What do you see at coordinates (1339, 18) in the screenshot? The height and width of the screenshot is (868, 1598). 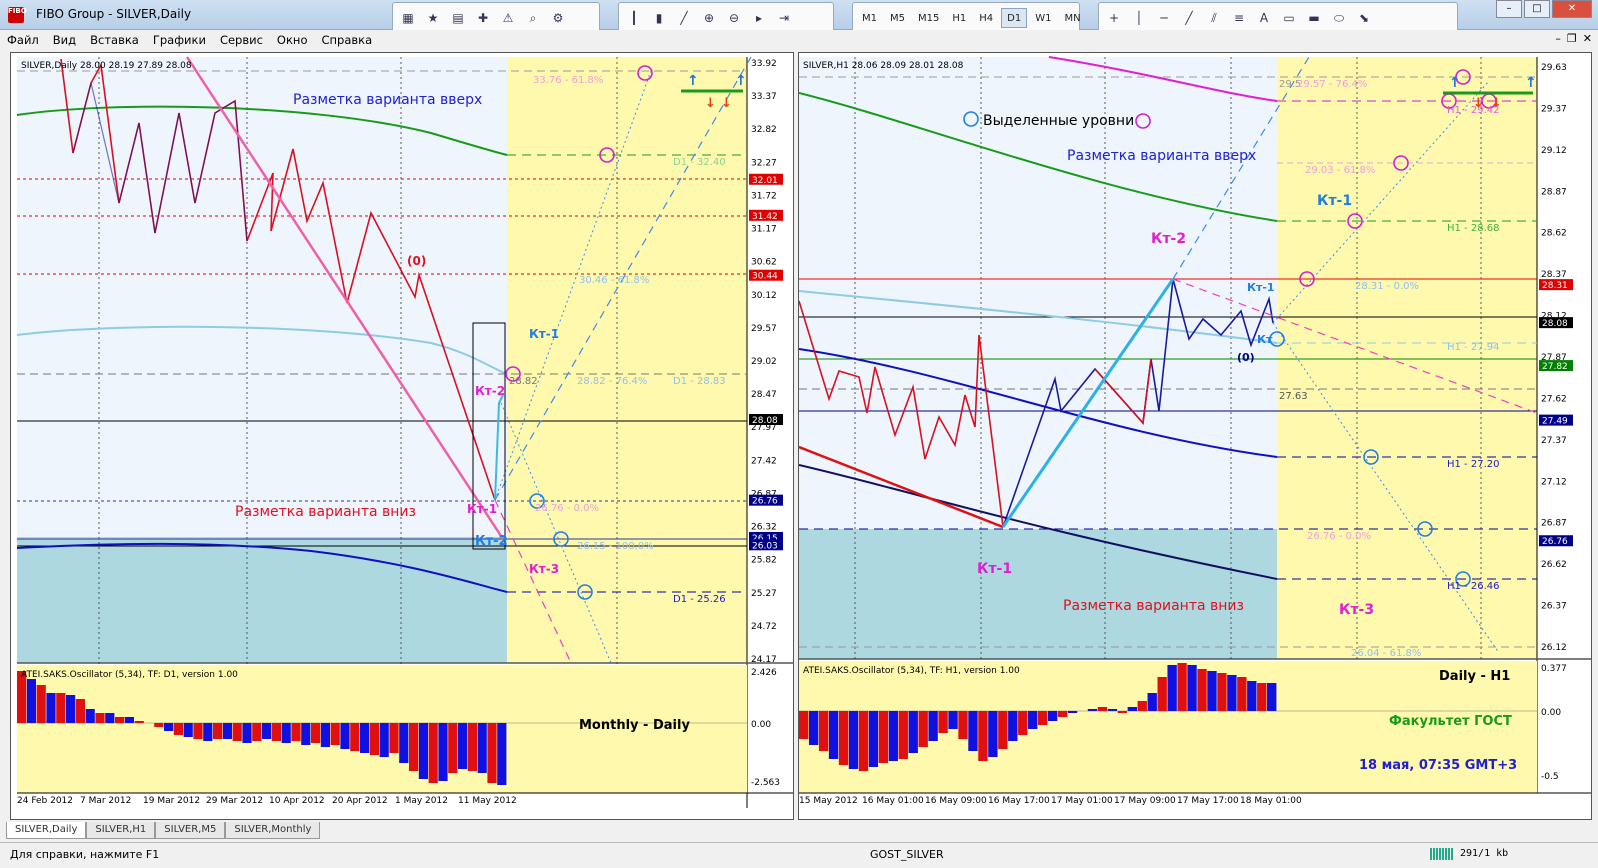 I see `ellipse-icon: ⬭` at bounding box center [1339, 18].